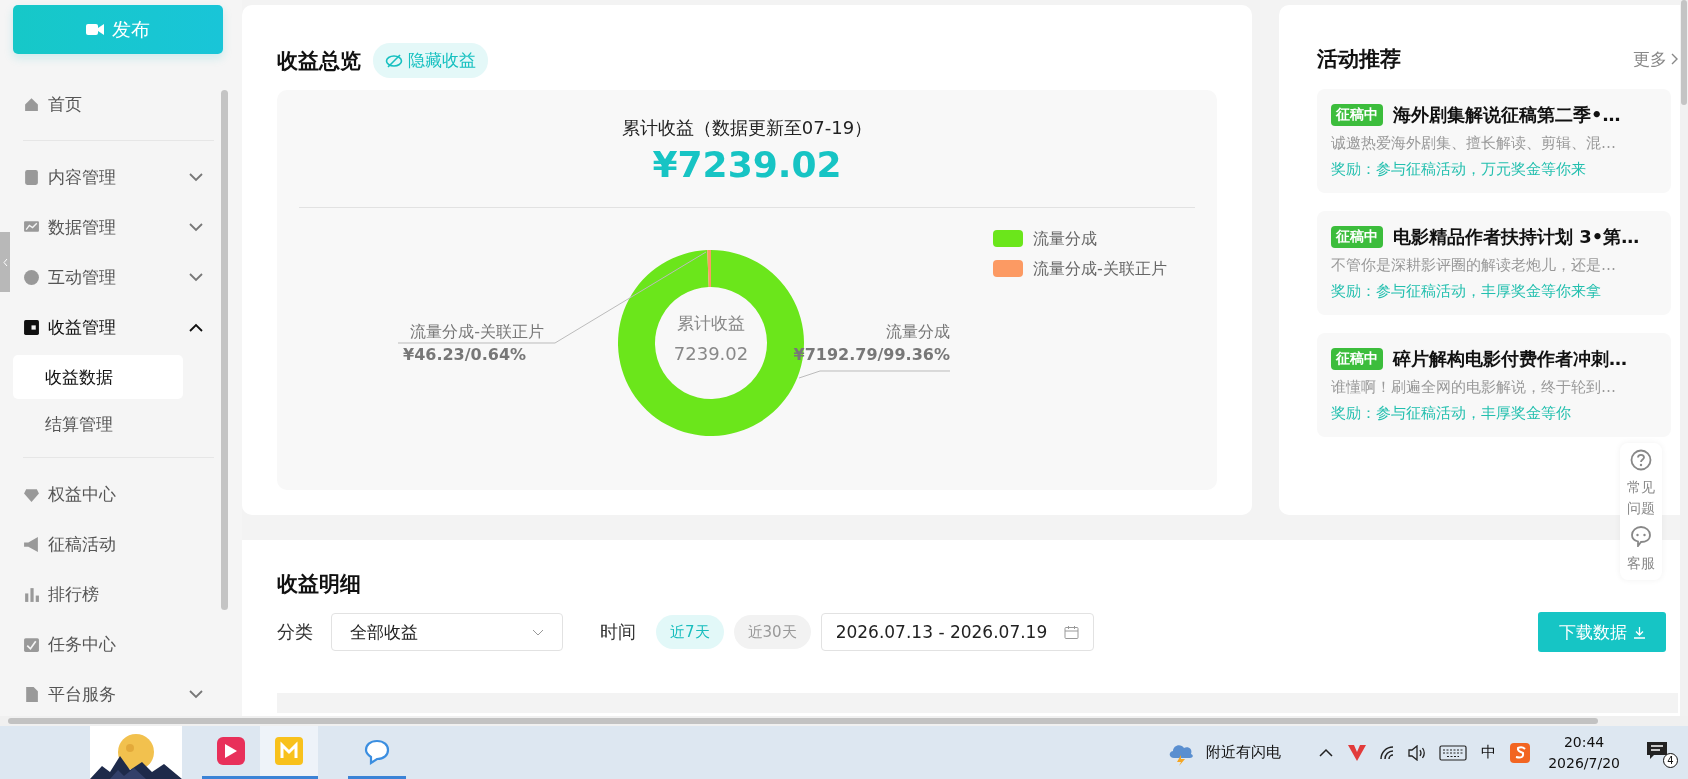 The image size is (1688, 779). I want to click on keyboard-icon, so click(1453, 752).